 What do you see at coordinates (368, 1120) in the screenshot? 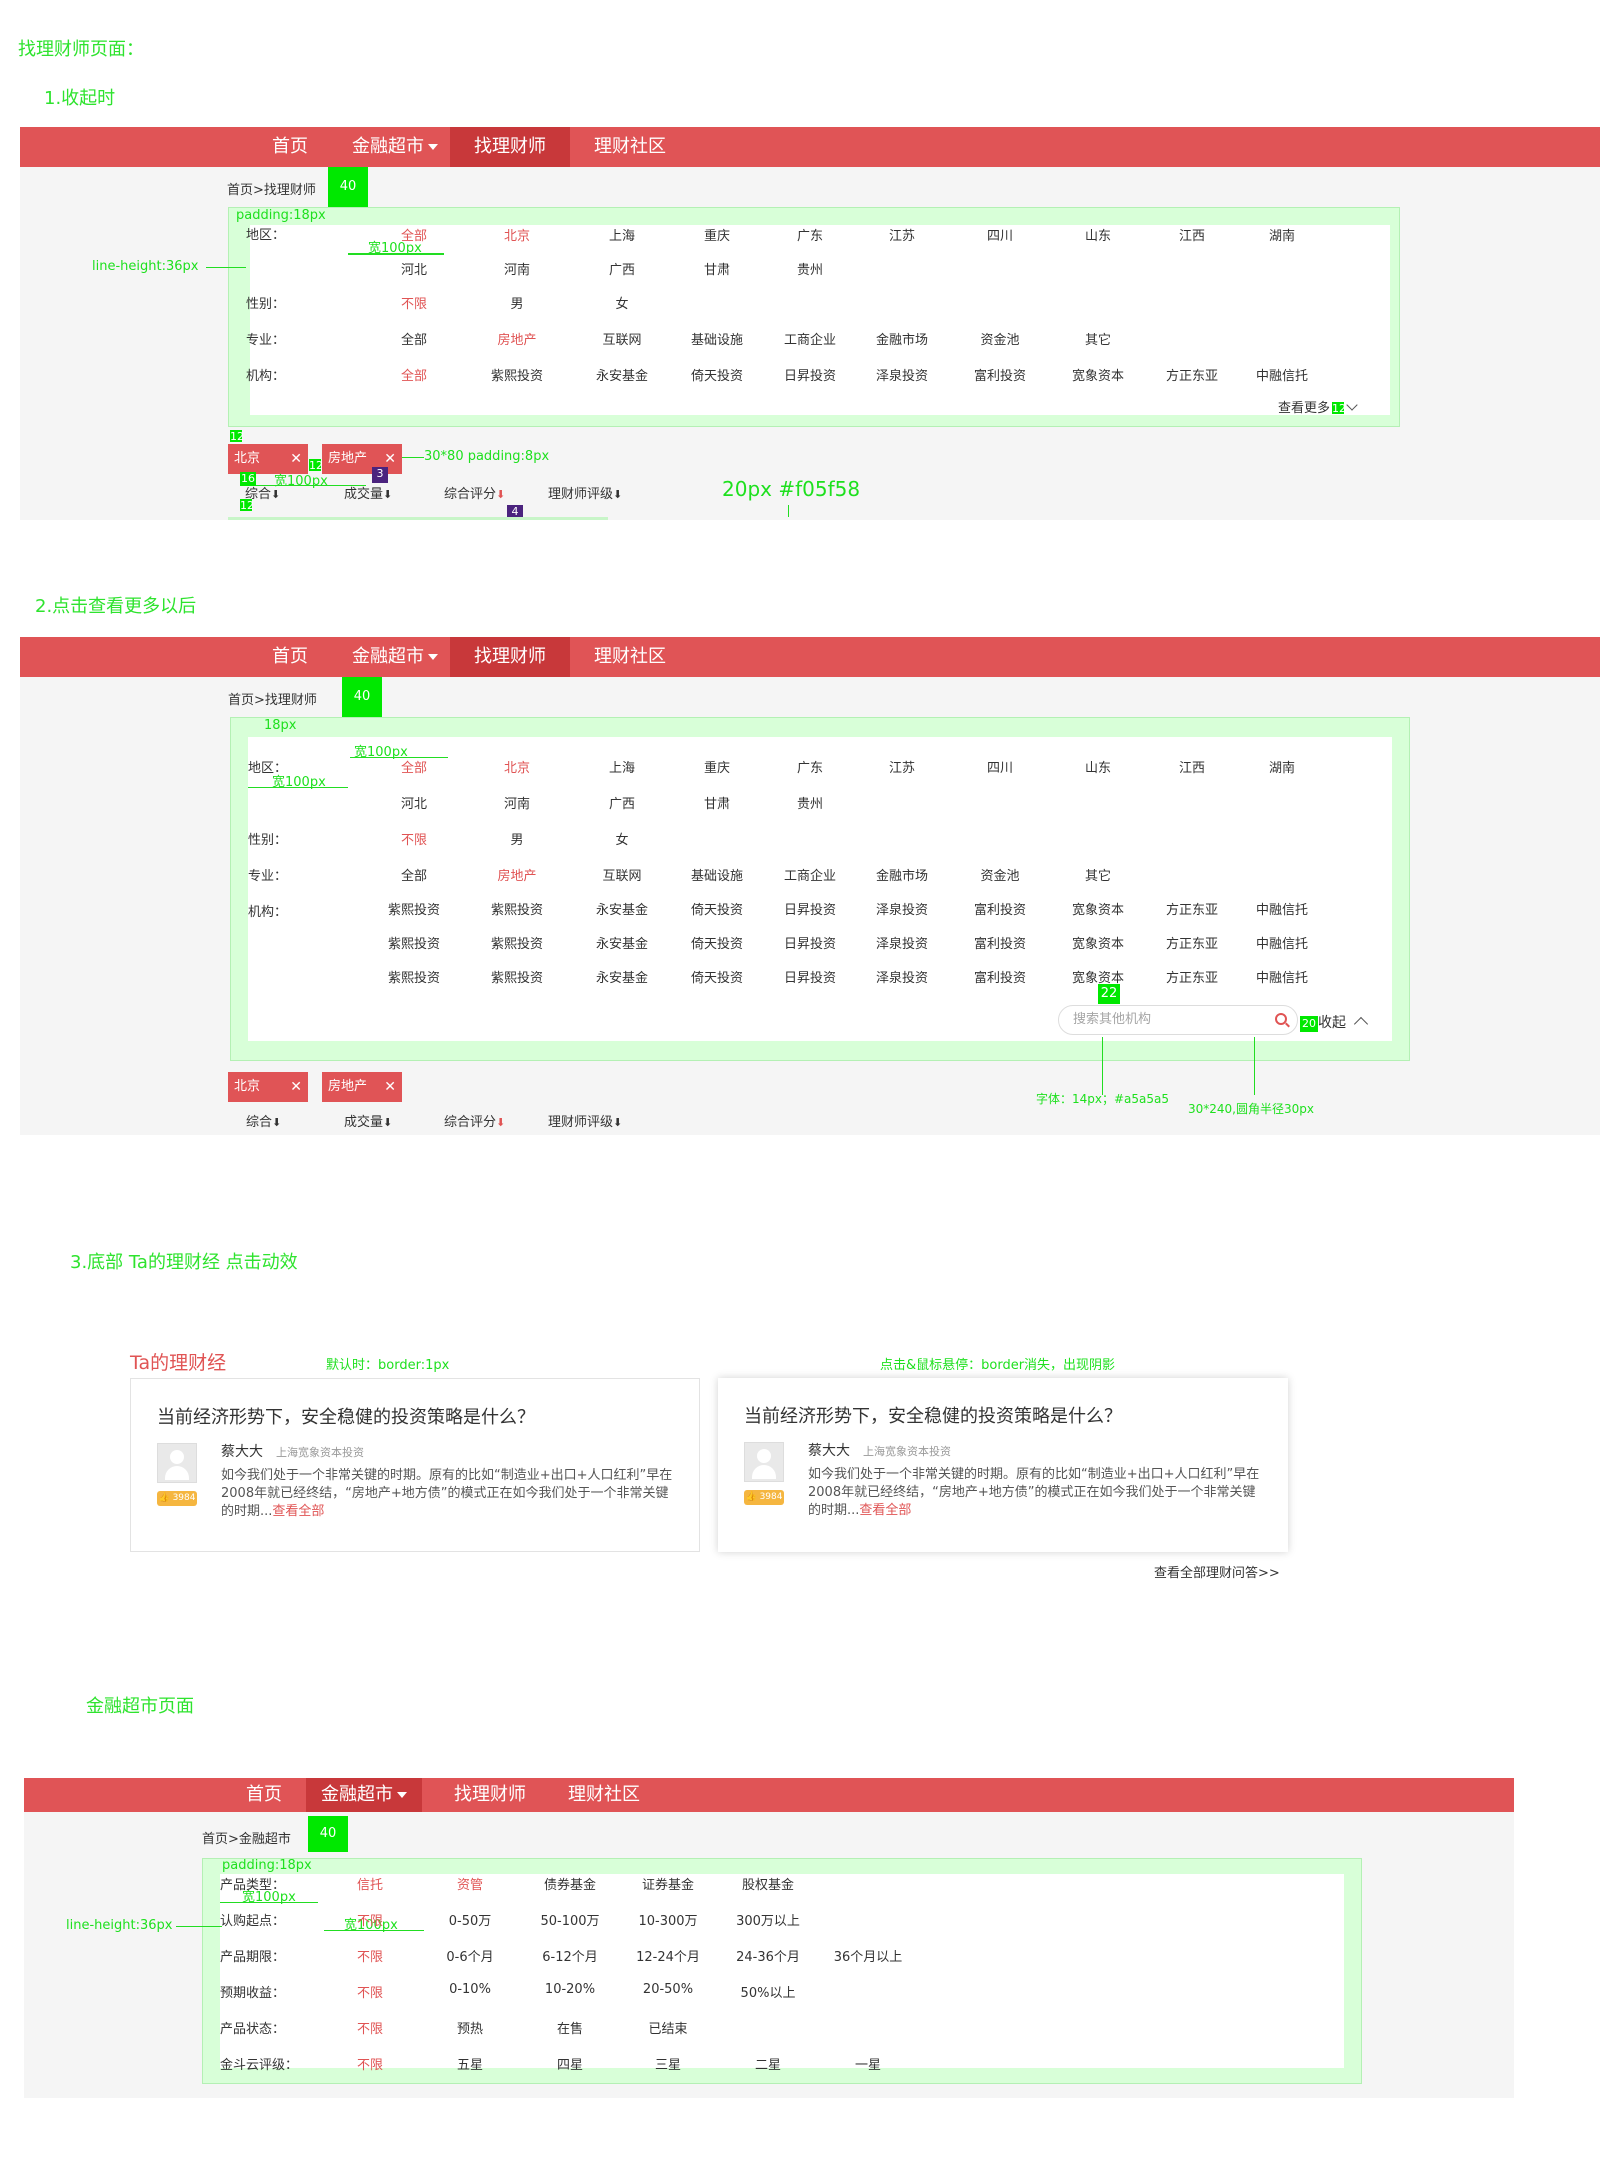
I see `sort-volume: 成交量⬇` at bounding box center [368, 1120].